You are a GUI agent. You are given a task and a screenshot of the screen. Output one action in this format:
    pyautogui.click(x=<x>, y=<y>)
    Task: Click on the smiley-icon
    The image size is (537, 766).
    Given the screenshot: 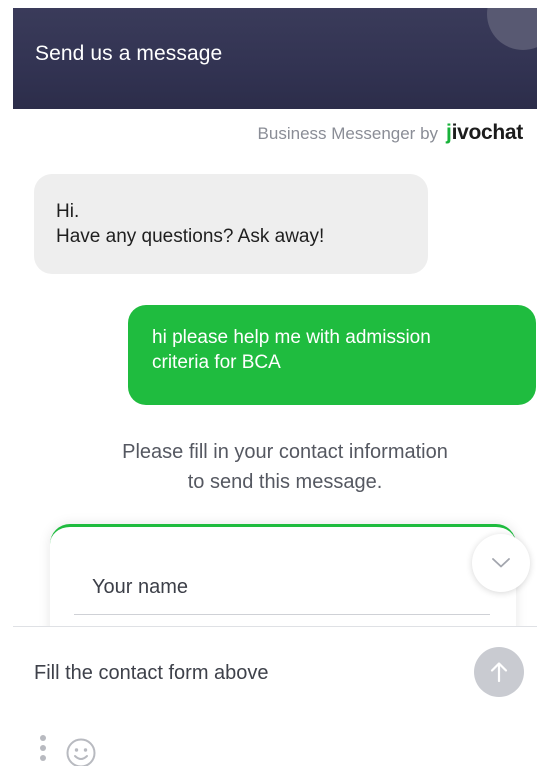 What is the action you would take?
    pyautogui.click(x=81, y=751)
    